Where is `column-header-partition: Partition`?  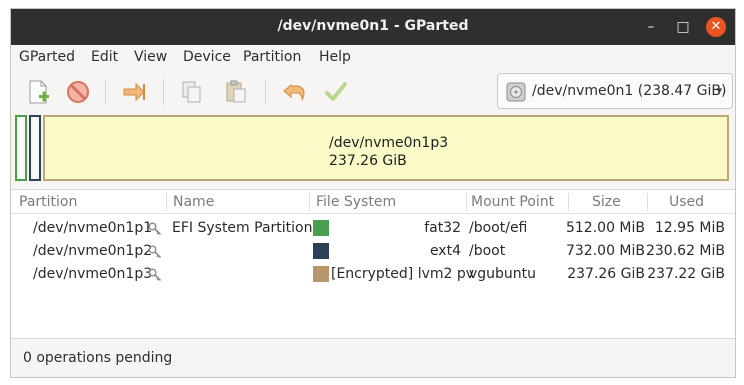 column-header-partition: Partition is located at coordinates (48, 202).